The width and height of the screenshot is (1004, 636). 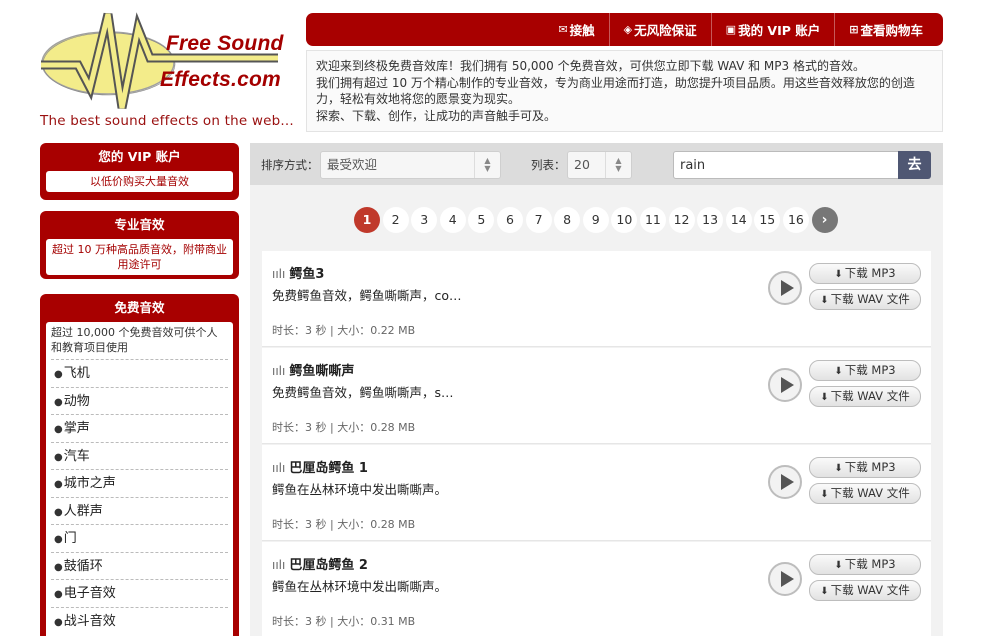 What do you see at coordinates (786, 165) in the screenshot?
I see `search-input` at bounding box center [786, 165].